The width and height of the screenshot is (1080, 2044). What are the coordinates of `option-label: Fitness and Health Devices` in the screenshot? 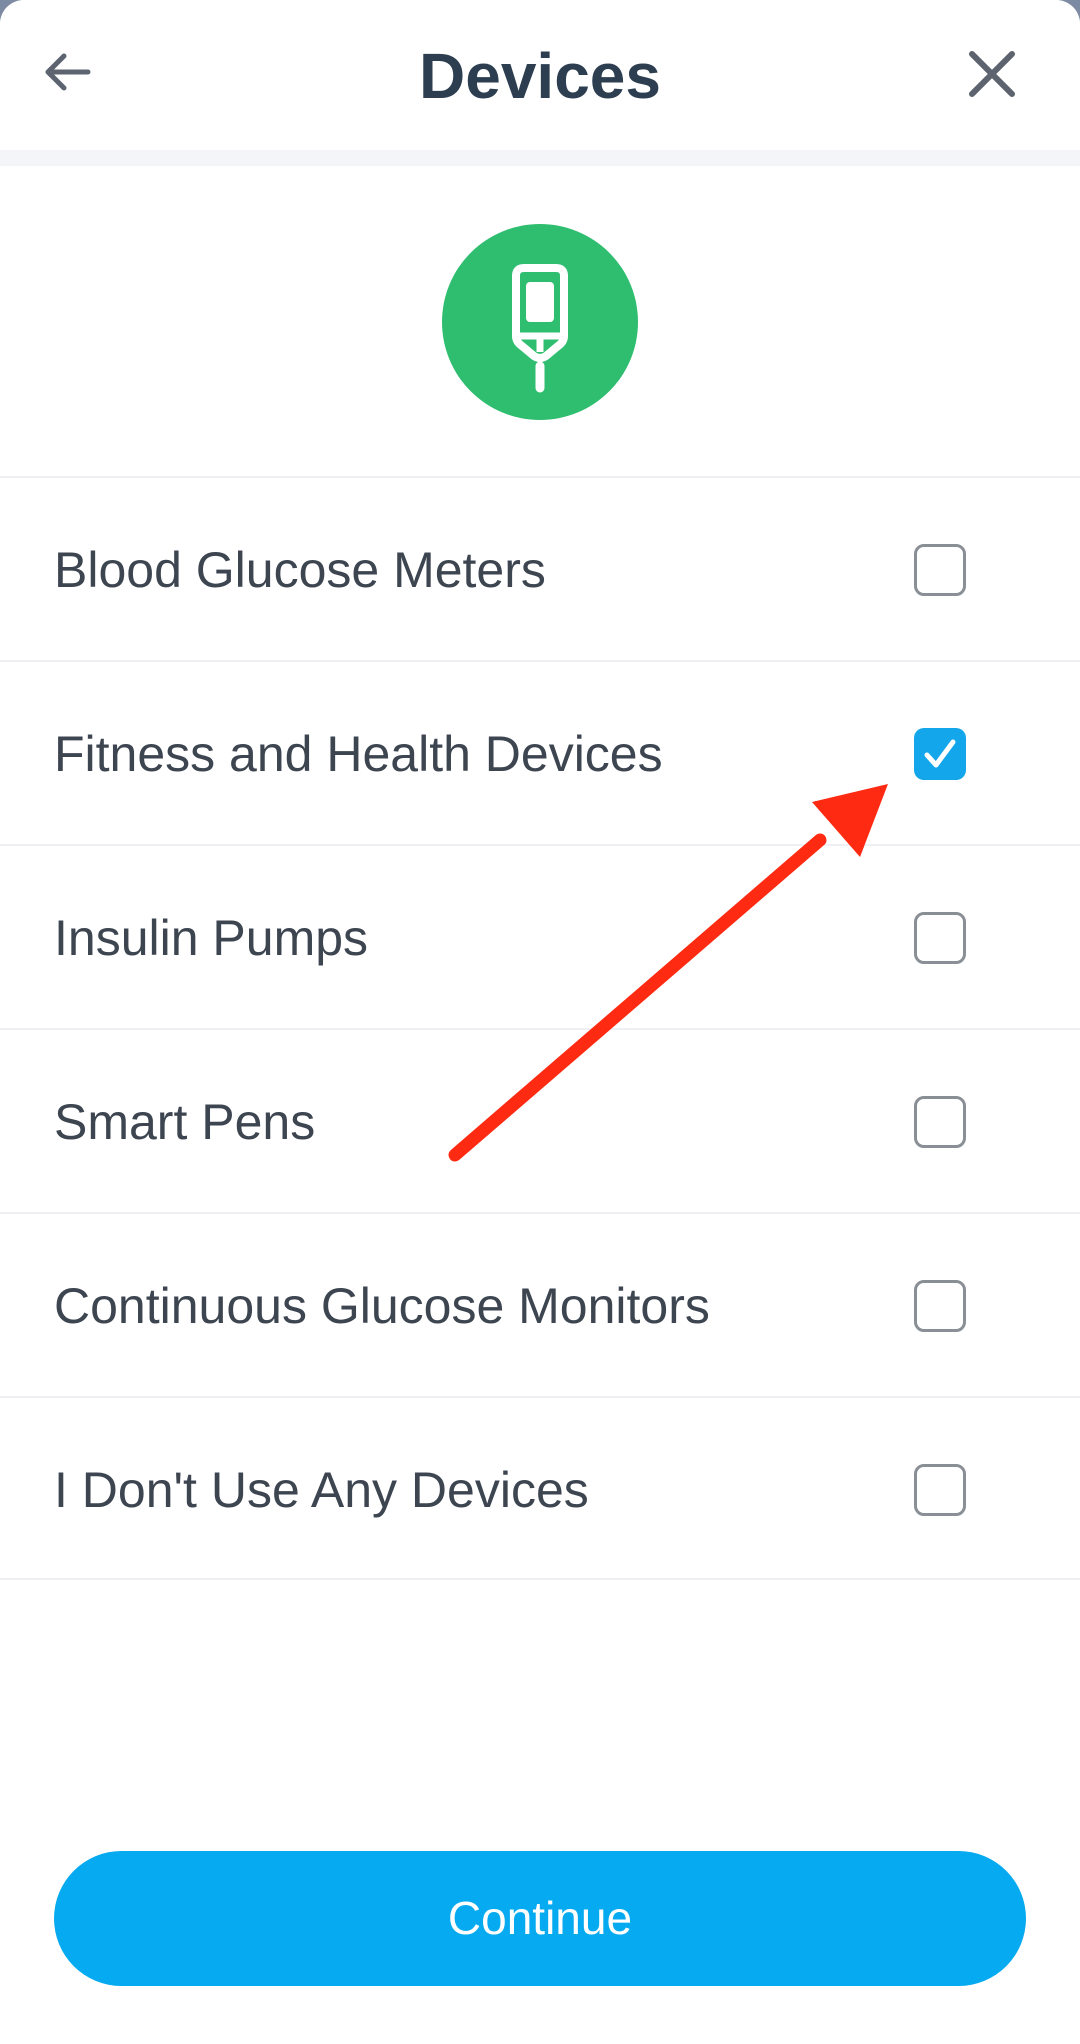 It's located at (358, 754).